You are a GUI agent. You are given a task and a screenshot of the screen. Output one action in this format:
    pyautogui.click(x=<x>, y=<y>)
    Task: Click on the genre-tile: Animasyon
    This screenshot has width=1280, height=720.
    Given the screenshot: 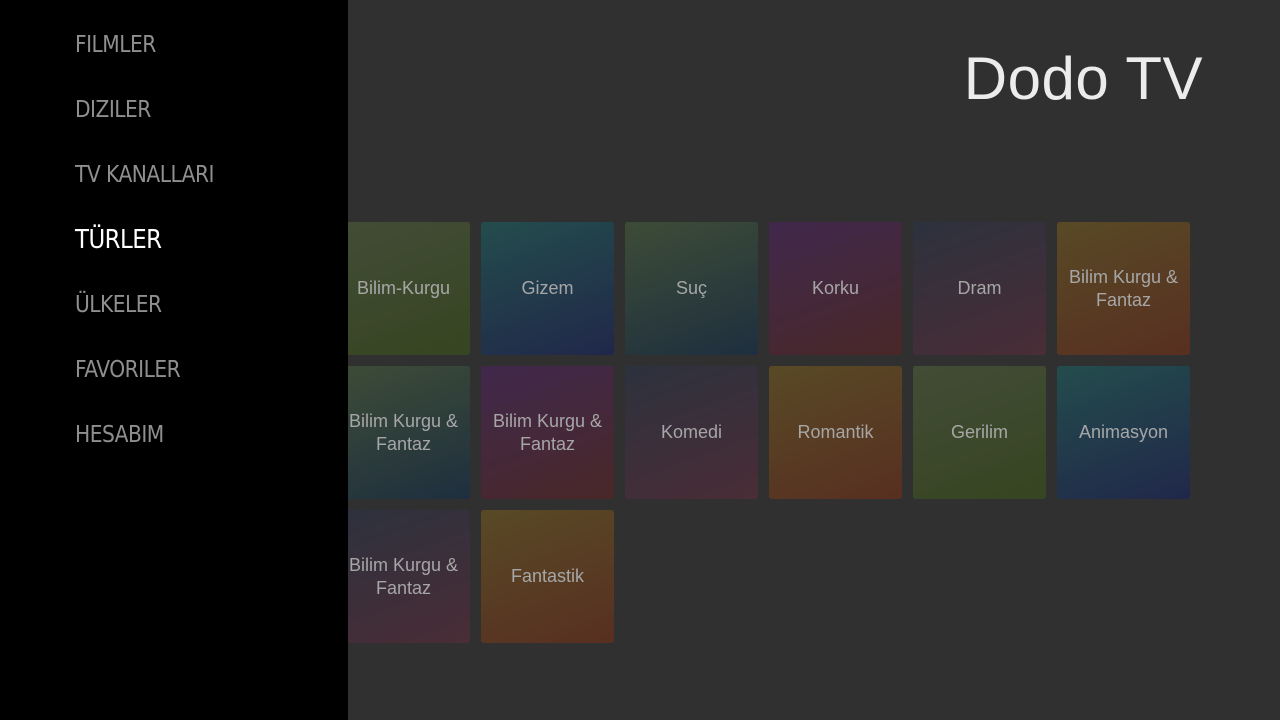 What is the action you would take?
    pyautogui.click(x=1123, y=432)
    